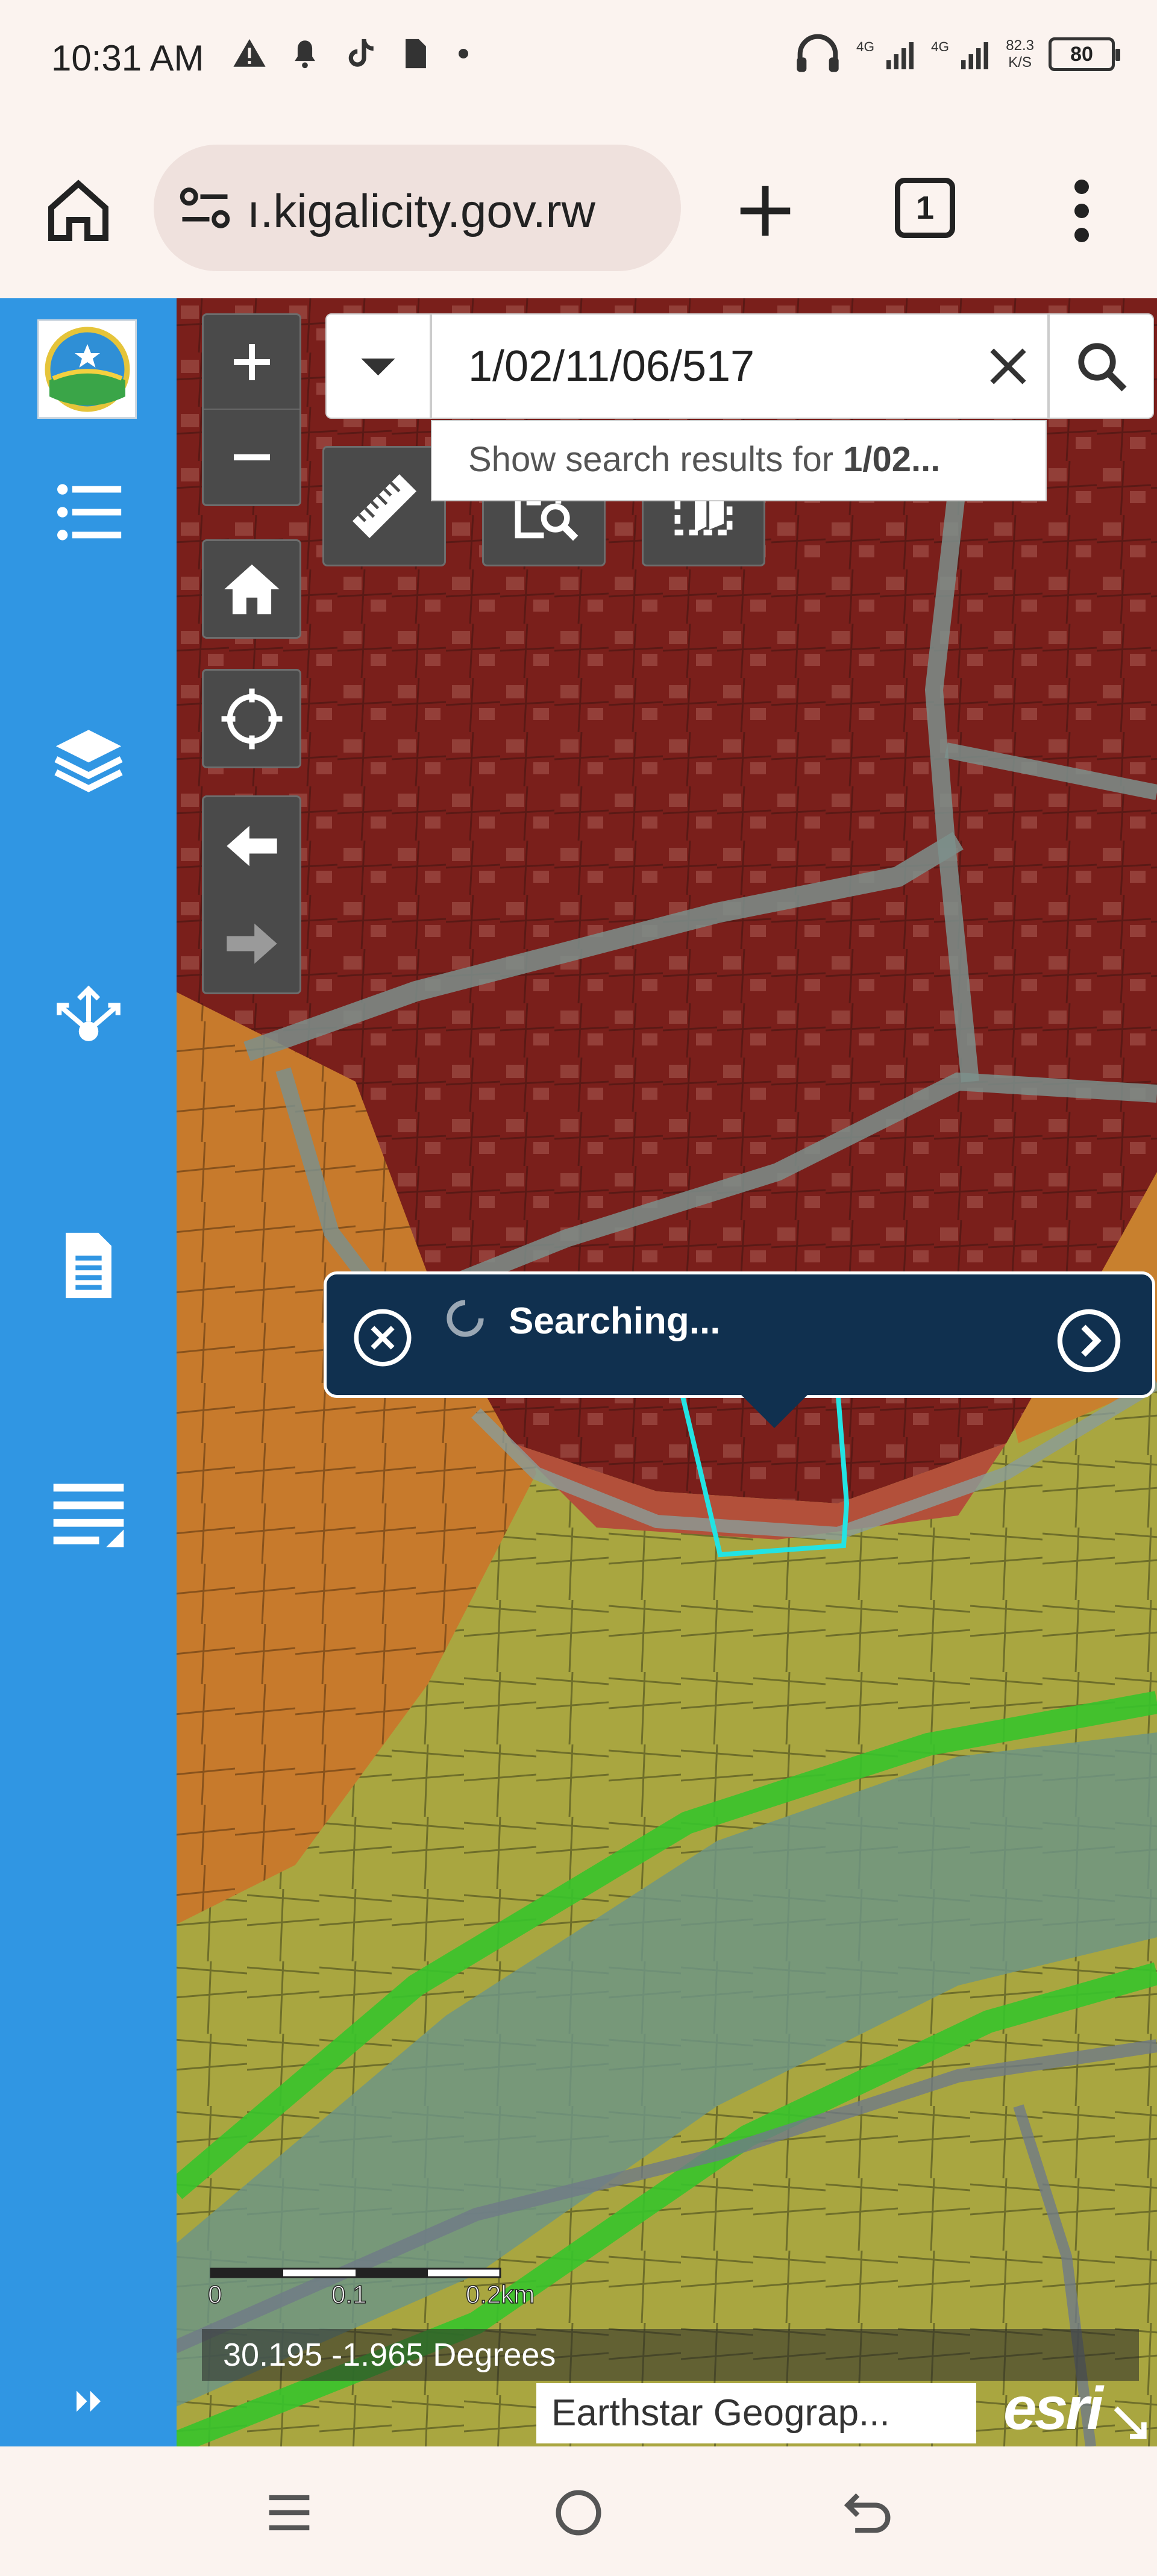  What do you see at coordinates (372, 2287) in the screenshot?
I see `scale-bar: 0 0.1 0.2km` at bounding box center [372, 2287].